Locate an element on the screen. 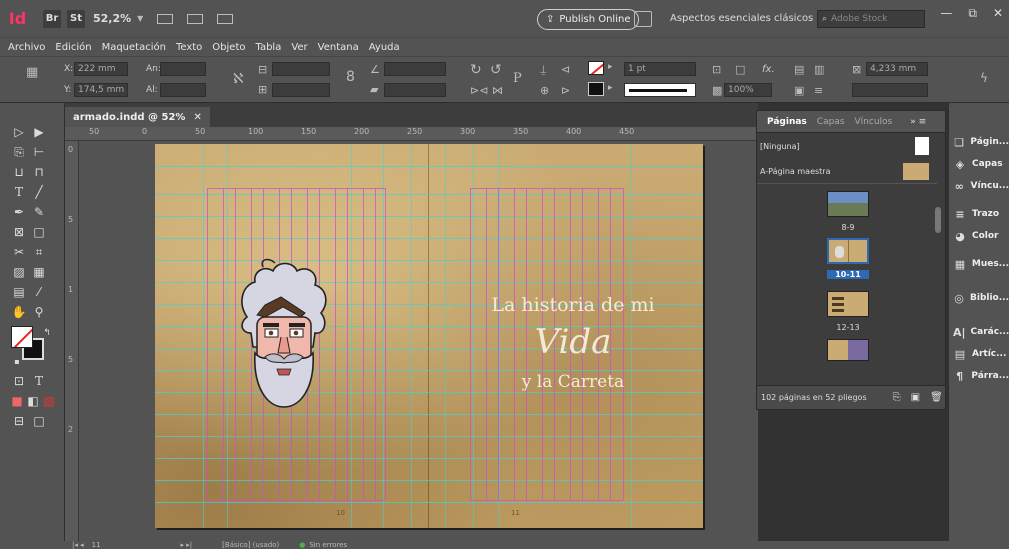 This screenshot has height=549, width=1009. direct-selection-tool: ▶ is located at coordinates (39, 132).